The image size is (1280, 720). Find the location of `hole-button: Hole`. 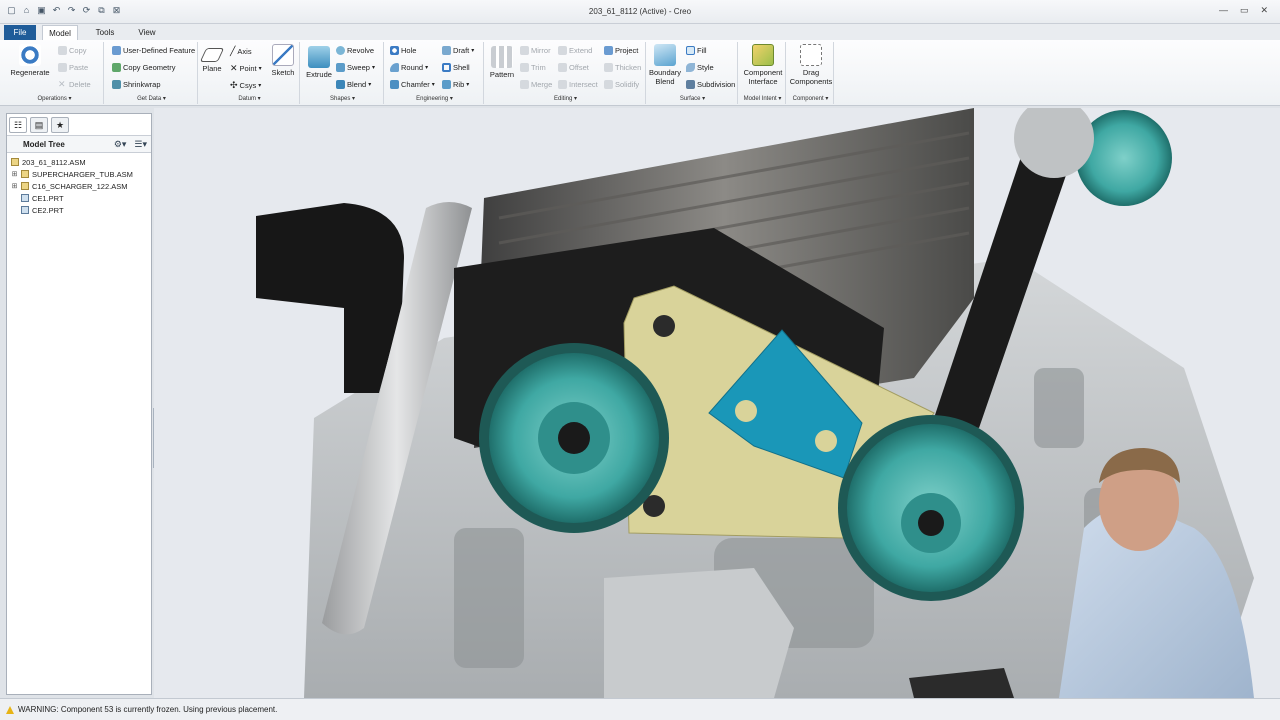

hole-button: Hole is located at coordinates (403, 50).